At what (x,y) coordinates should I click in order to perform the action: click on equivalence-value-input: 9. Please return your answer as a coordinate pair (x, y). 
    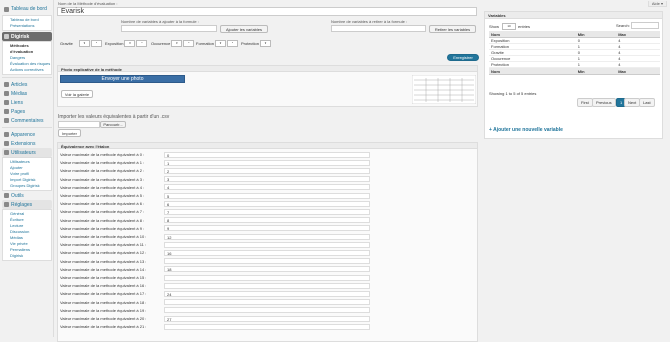
    Looking at the image, I should click on (267, 228).